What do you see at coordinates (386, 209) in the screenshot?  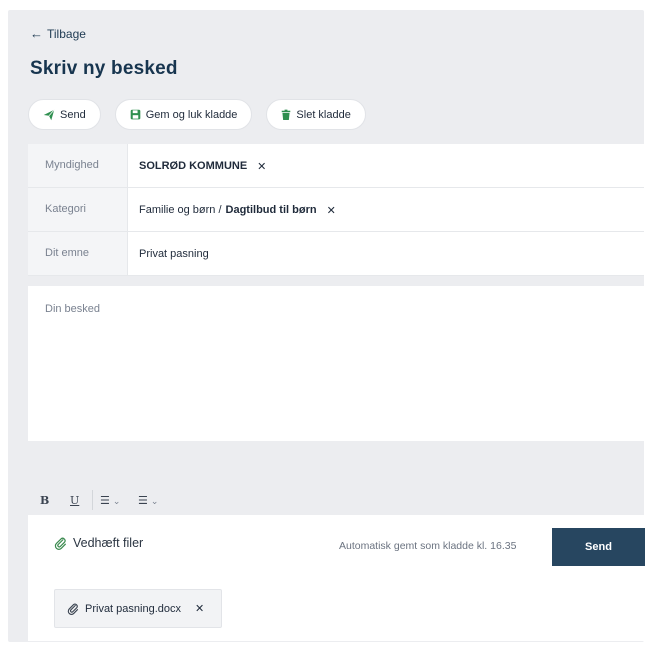 I see `category-field: Familie og børn / Dagtilbud til børn ✕` at bounding box center [386, 209].